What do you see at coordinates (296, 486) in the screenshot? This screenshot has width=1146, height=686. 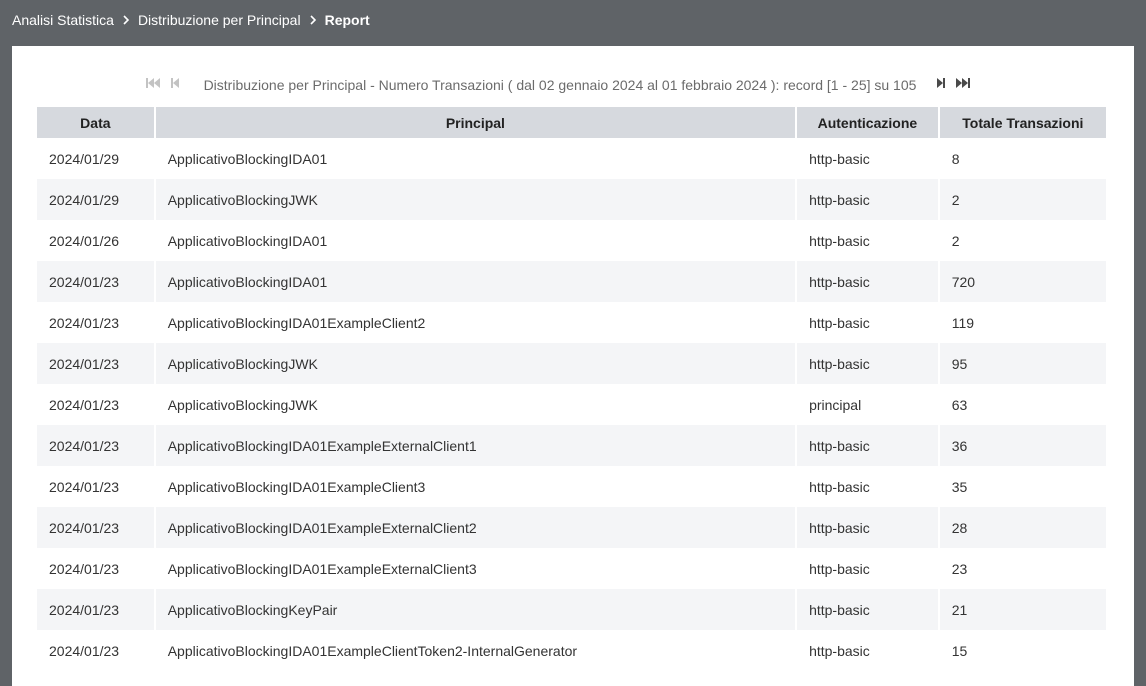 I see `cell-principal: ApplicativoBlockingIDA01ExampleClient3` at bounding box center [296, 486].